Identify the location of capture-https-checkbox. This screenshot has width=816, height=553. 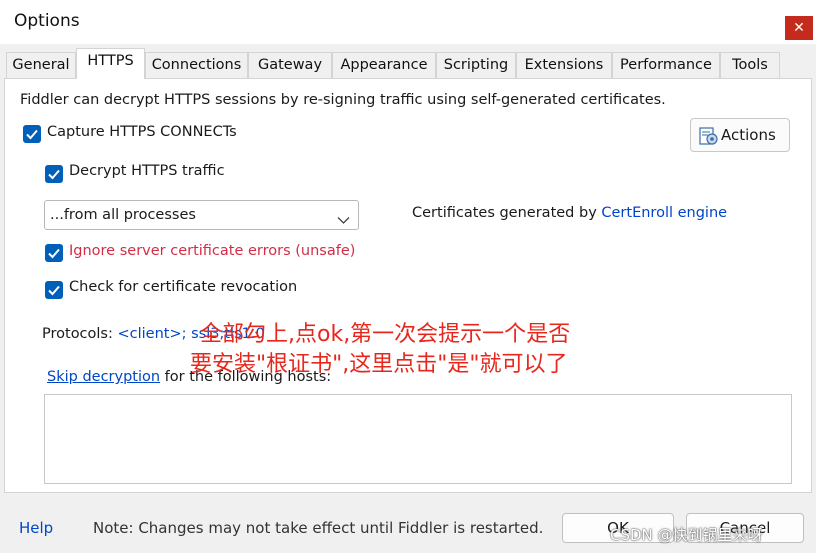
(32, 134).